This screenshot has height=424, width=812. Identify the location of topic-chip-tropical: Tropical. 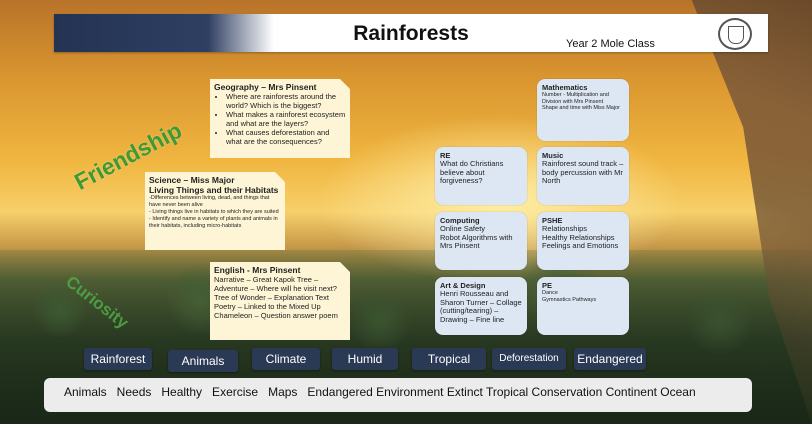
(449, 359).